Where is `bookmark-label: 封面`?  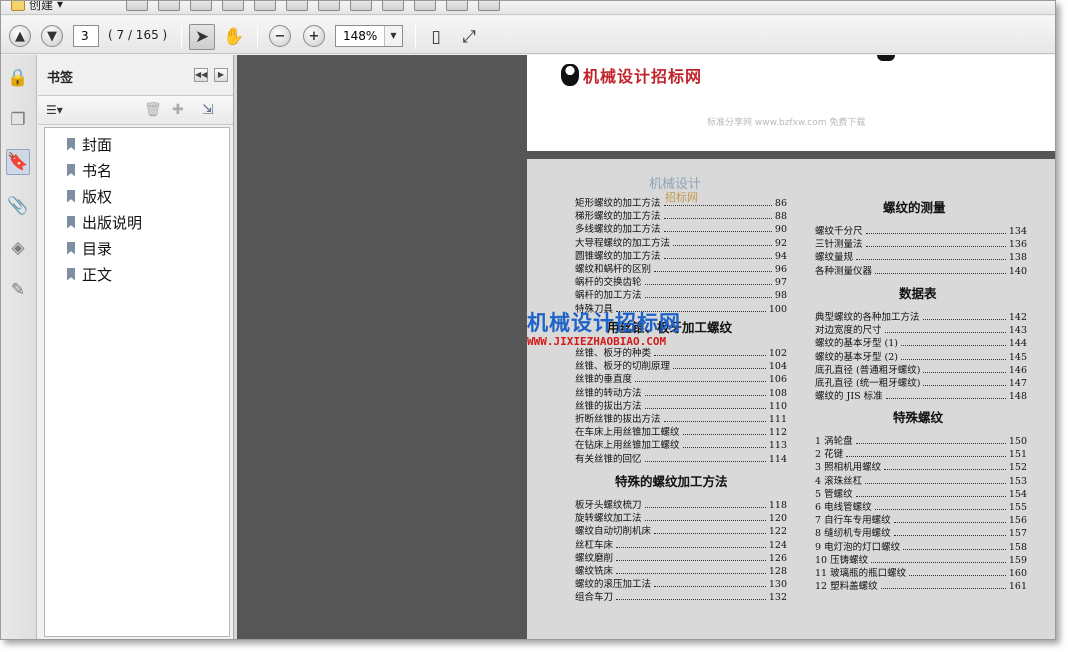 bookmark-label: 封面 is located at coordinates (97, 144).